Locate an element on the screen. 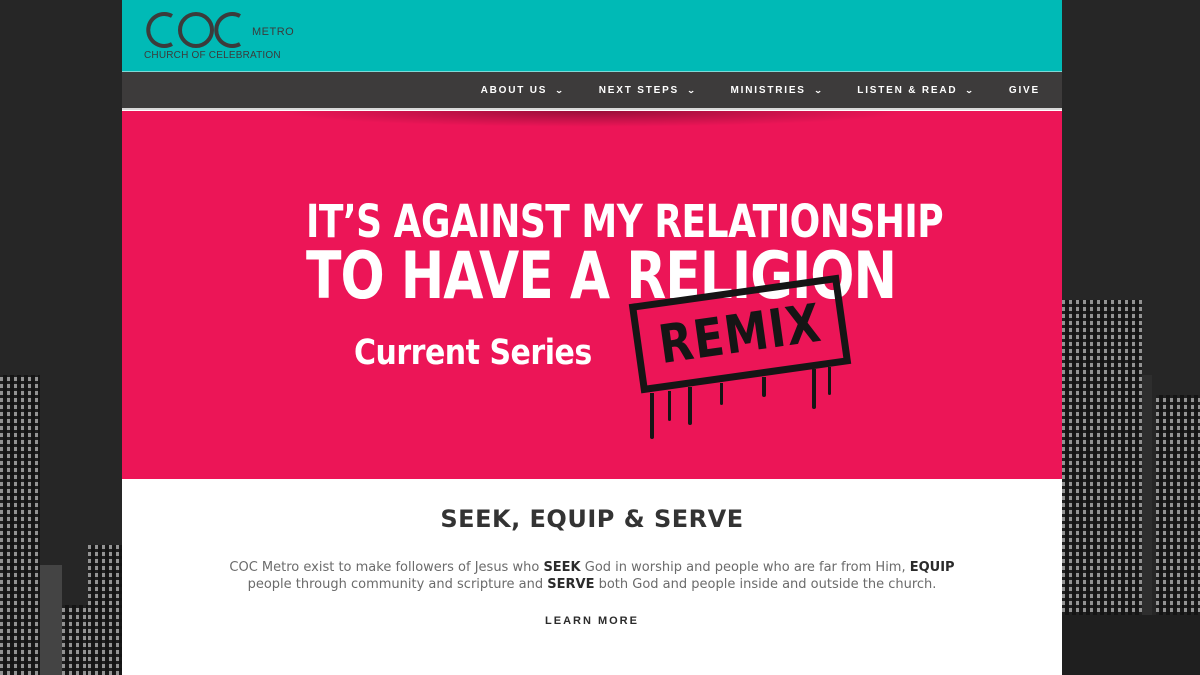  nav-label: GIVE is located at coordinates (1024, 90).